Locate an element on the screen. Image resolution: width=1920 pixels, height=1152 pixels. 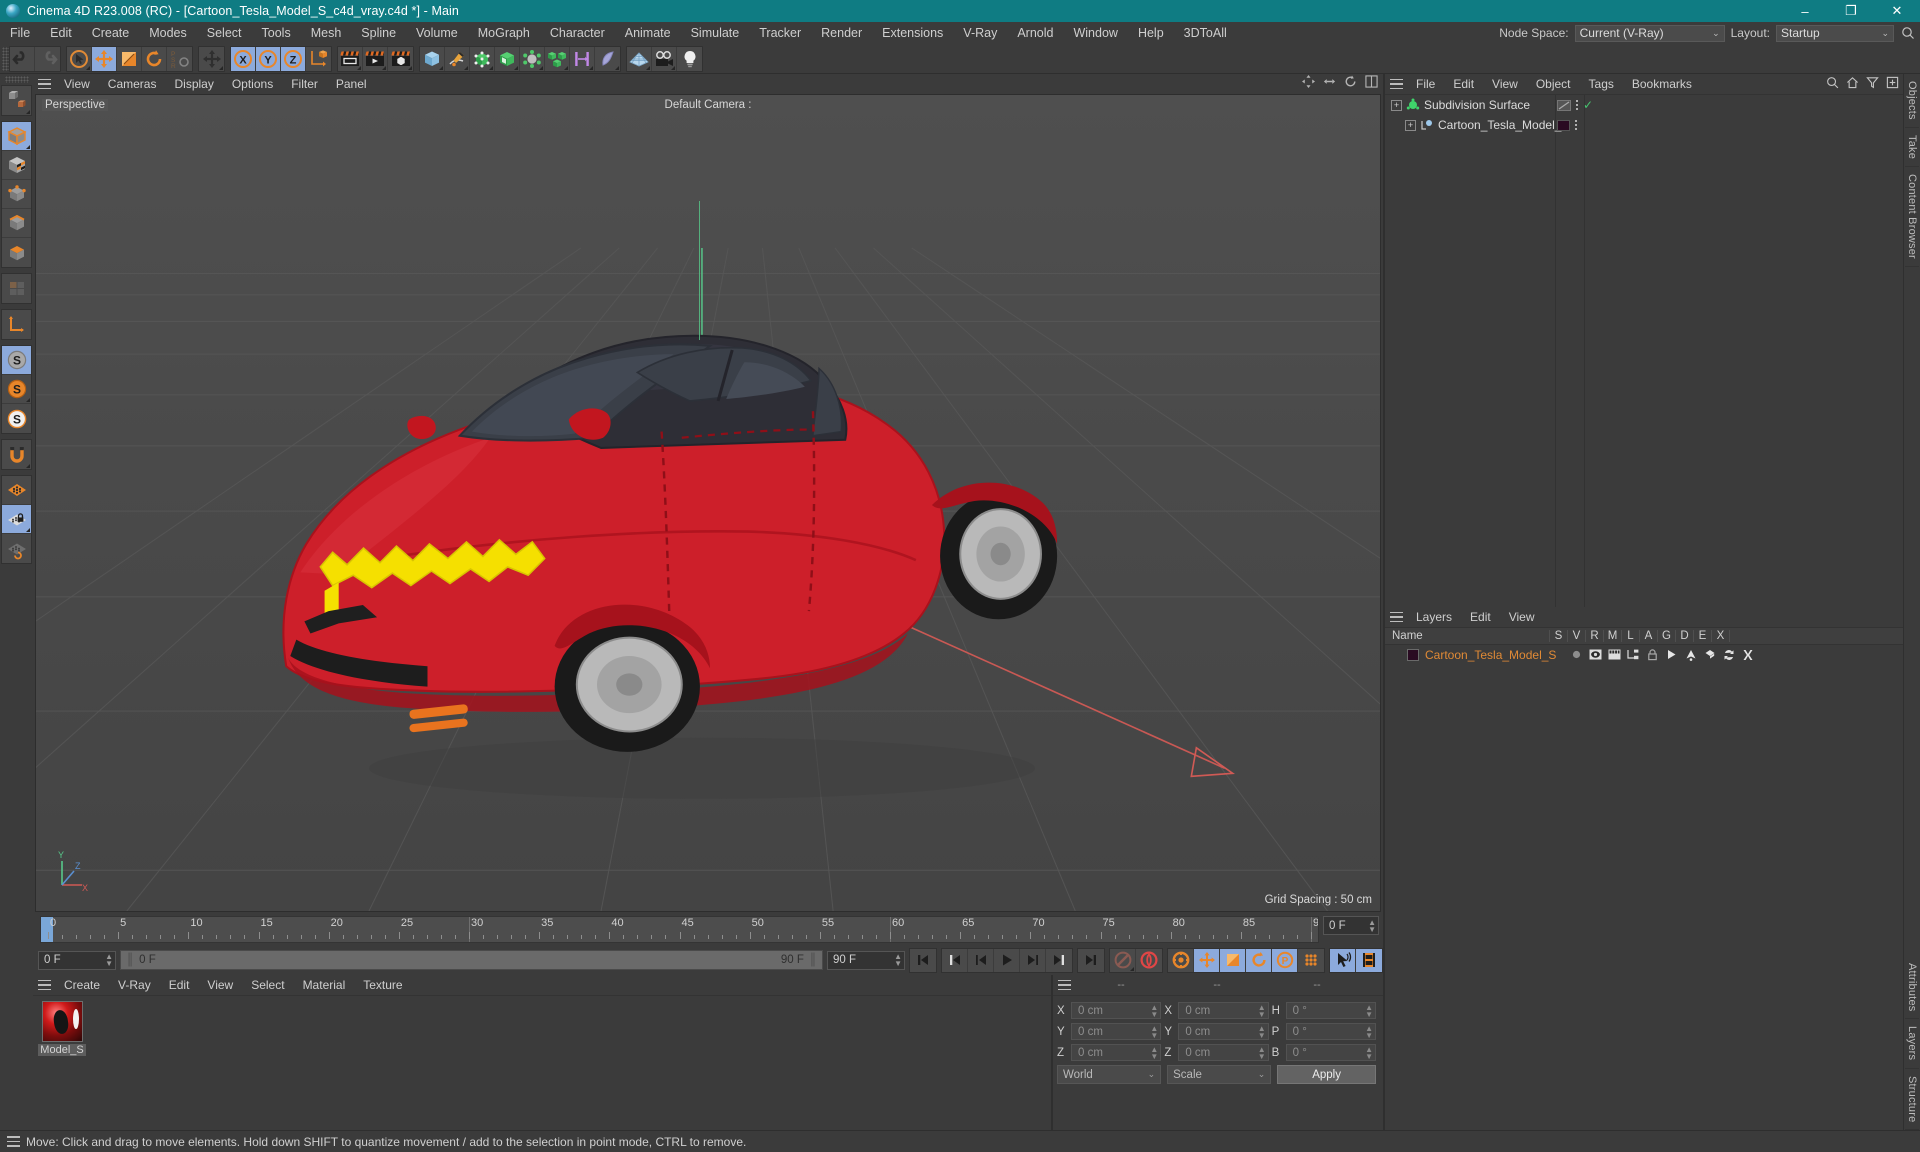
object-dots-icon is located at coordinates (1576, 125).